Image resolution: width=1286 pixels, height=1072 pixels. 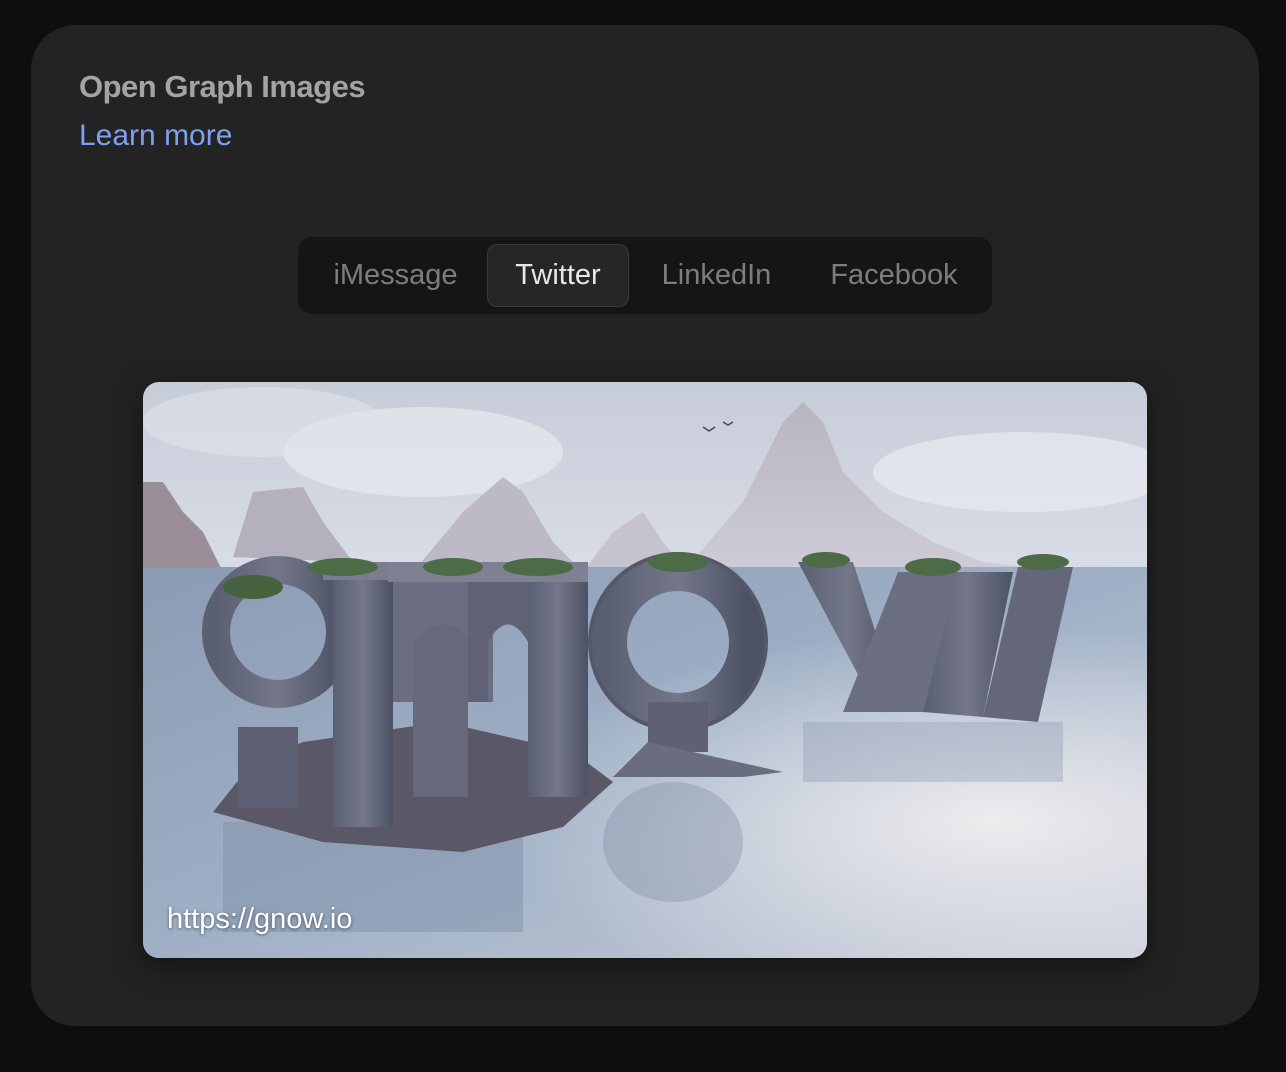 What do you see at coordinates (260, 919) in the screenshot?
I see `preview-url: https://gnow.io` at bounding box center [260, 919].